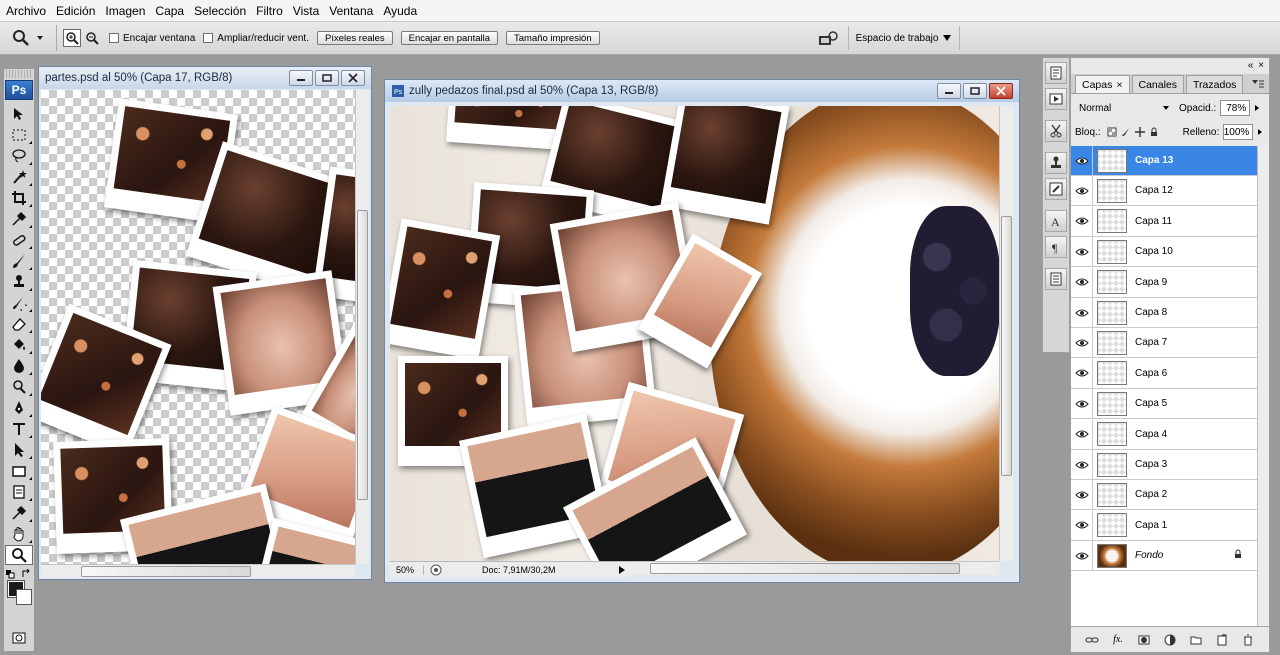 This screenshot has width=1280, height=655. What do you see at coordinates (1149, 555) in the screenshot?
I see `layer-name: Fondo` at bounding box center [1149, 555].